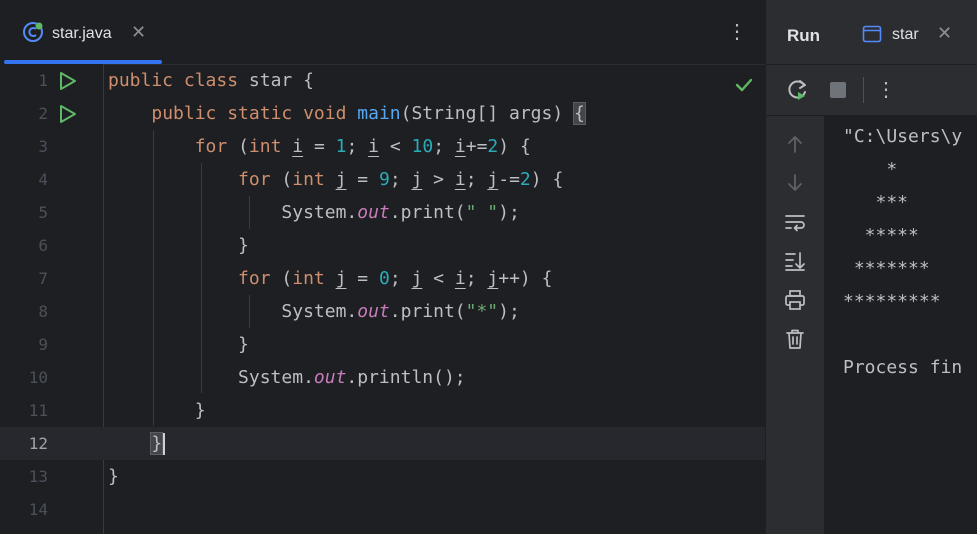 This screenshot has width=977, height=534. What do you see at coordinates (347, 113) in the screenshot?
I see `code-text: public static void main(String[] args) {` at bounding box center [347, 113].